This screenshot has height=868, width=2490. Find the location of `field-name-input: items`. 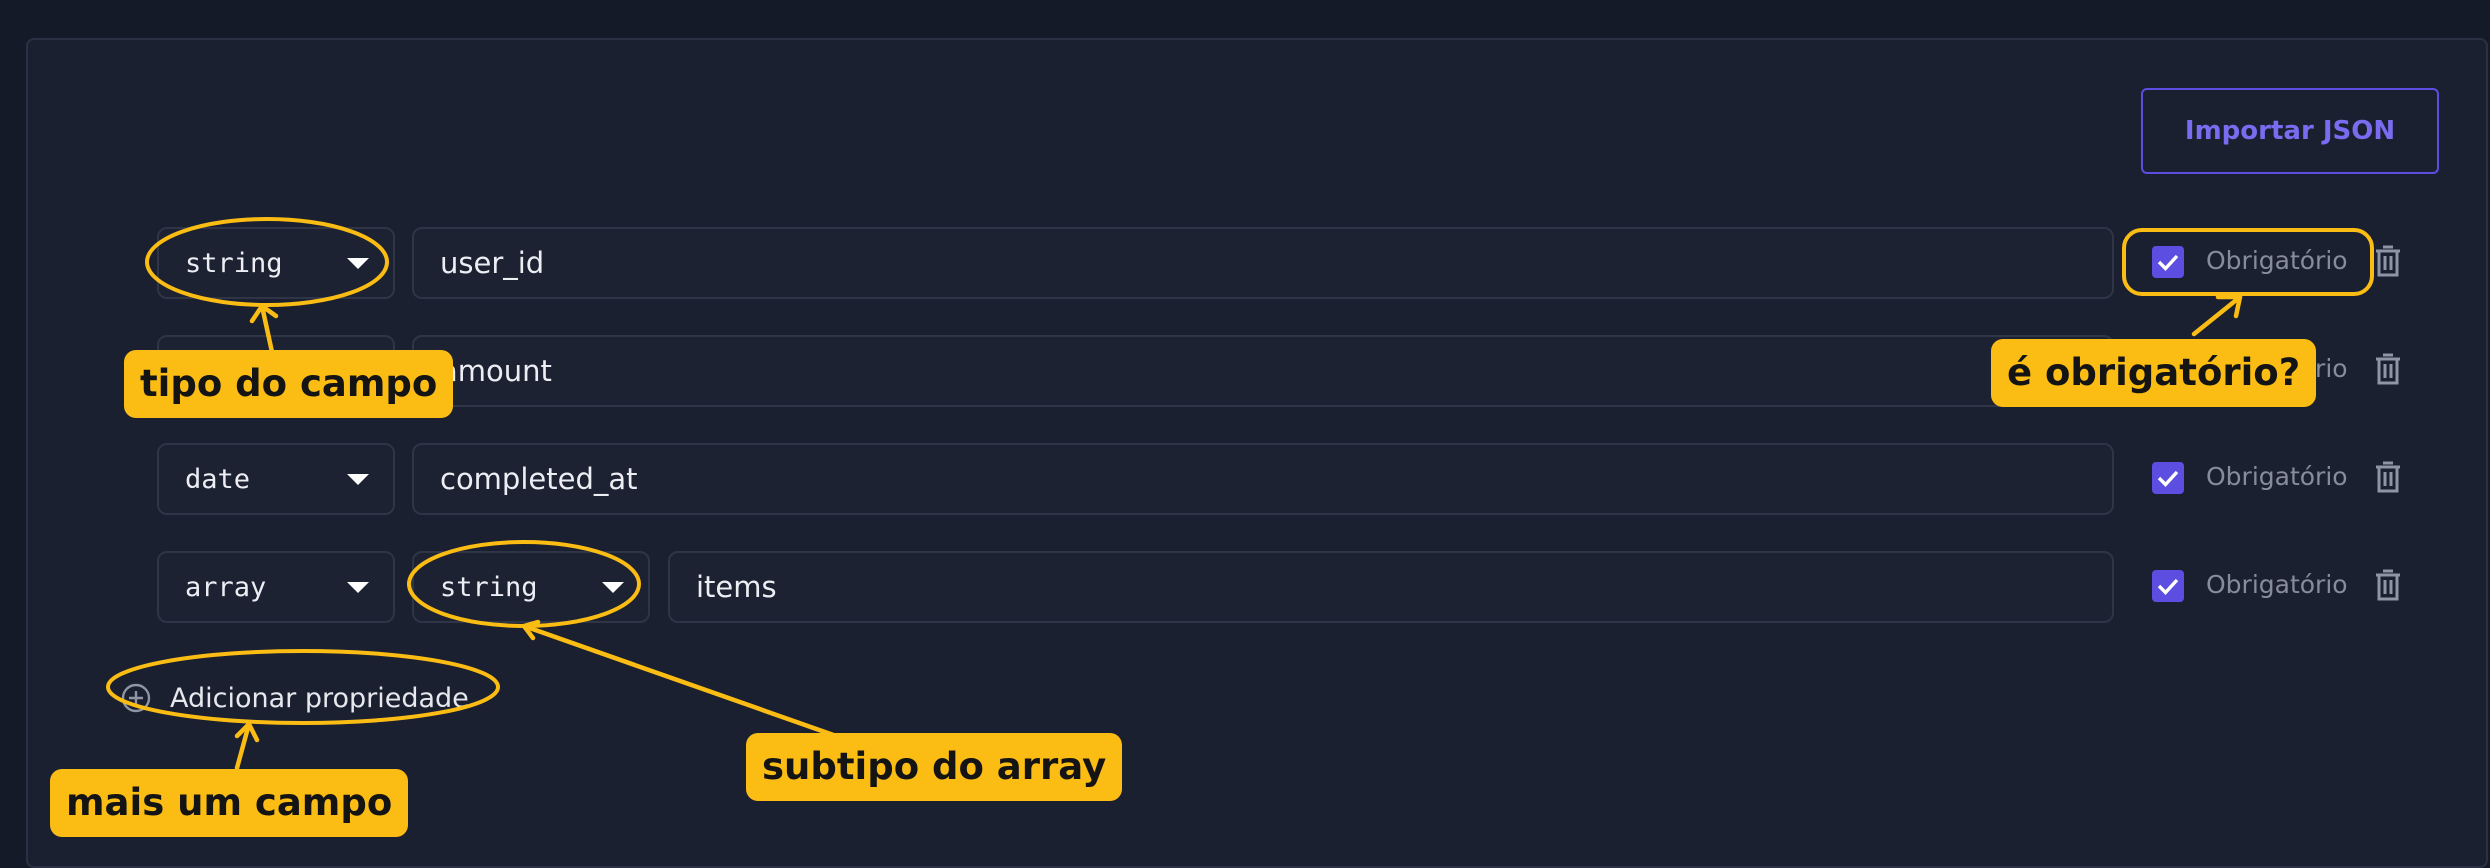

field-name-input: items is located at coordinates (1391, 587).